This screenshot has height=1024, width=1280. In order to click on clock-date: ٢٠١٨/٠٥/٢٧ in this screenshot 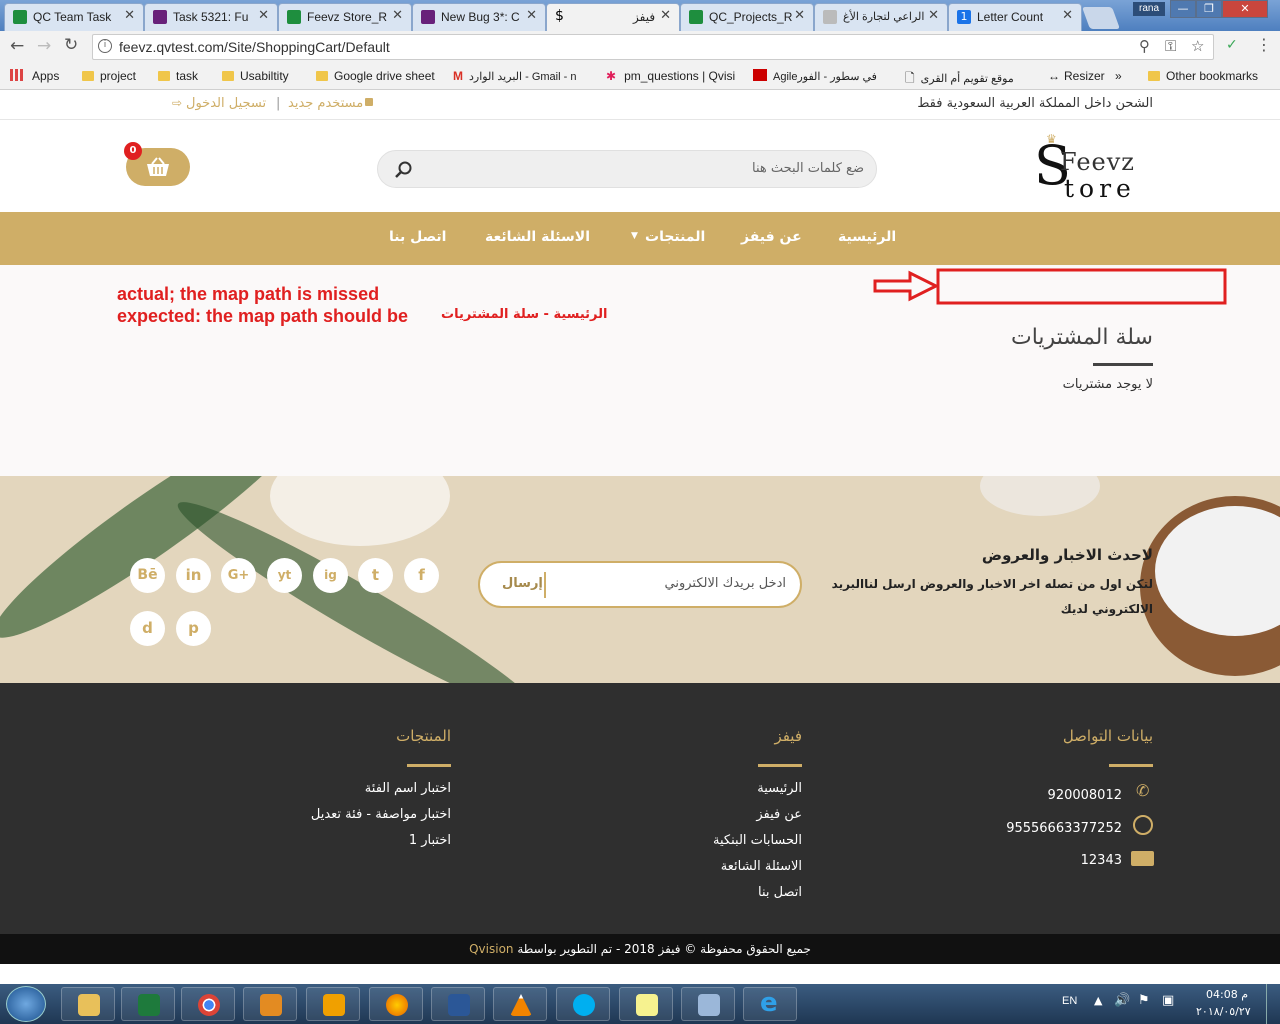, I will do `click(1223, 1011)`.